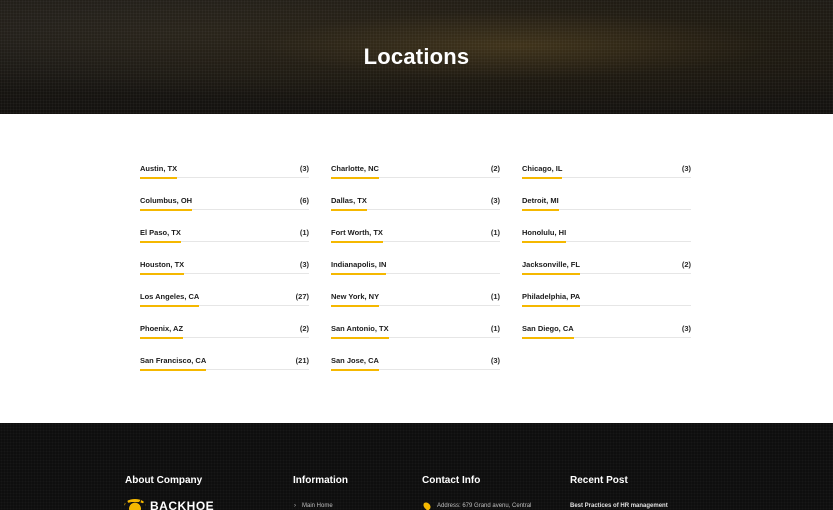  I want to click on location-item: San Jose, CA (3), so click(415, 361).